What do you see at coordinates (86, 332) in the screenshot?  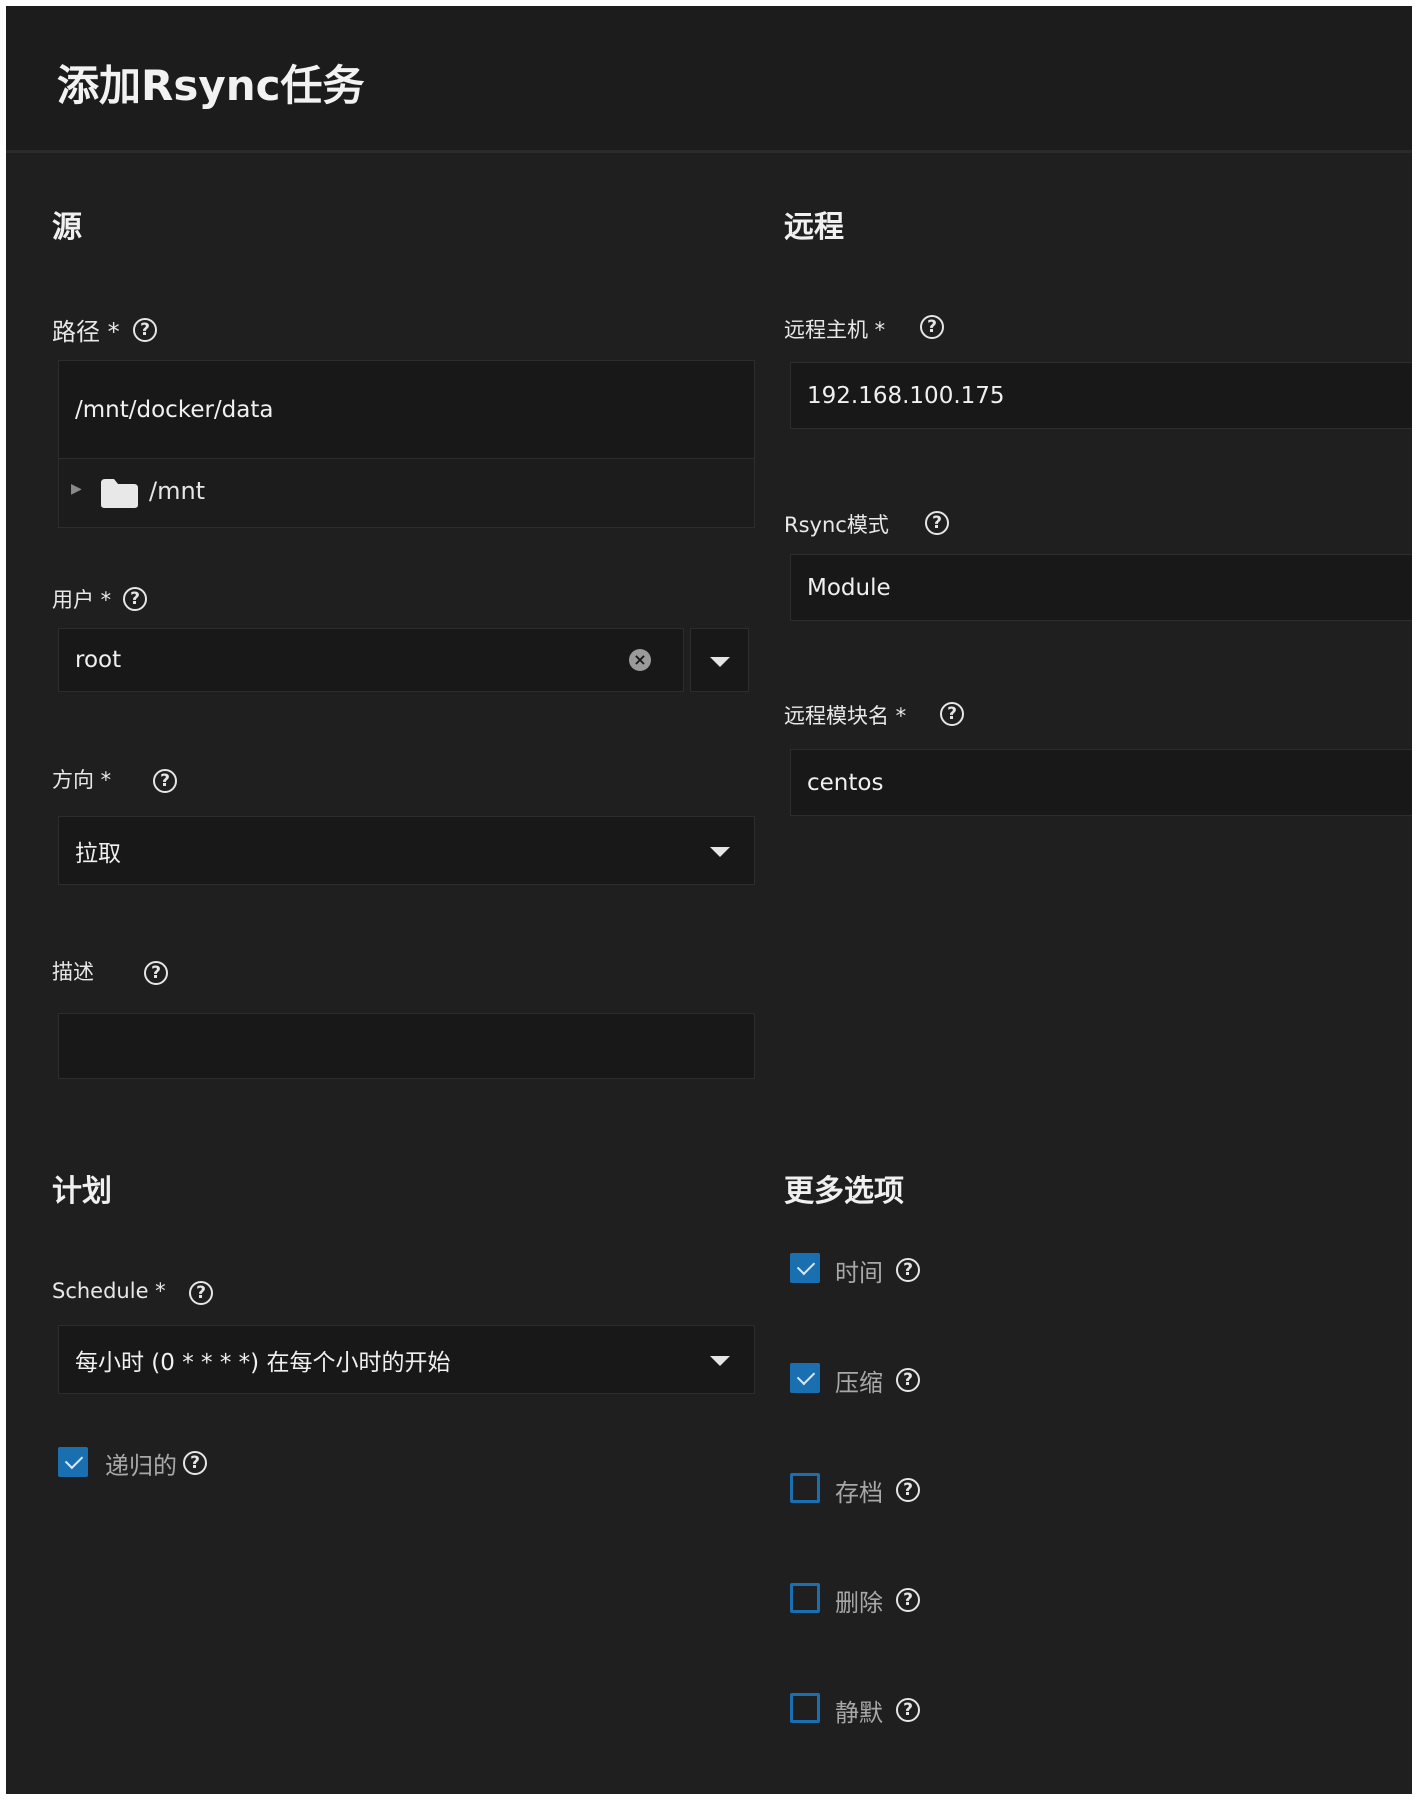 I see `path-label: 路径 *` at bounding box center [86, 332].